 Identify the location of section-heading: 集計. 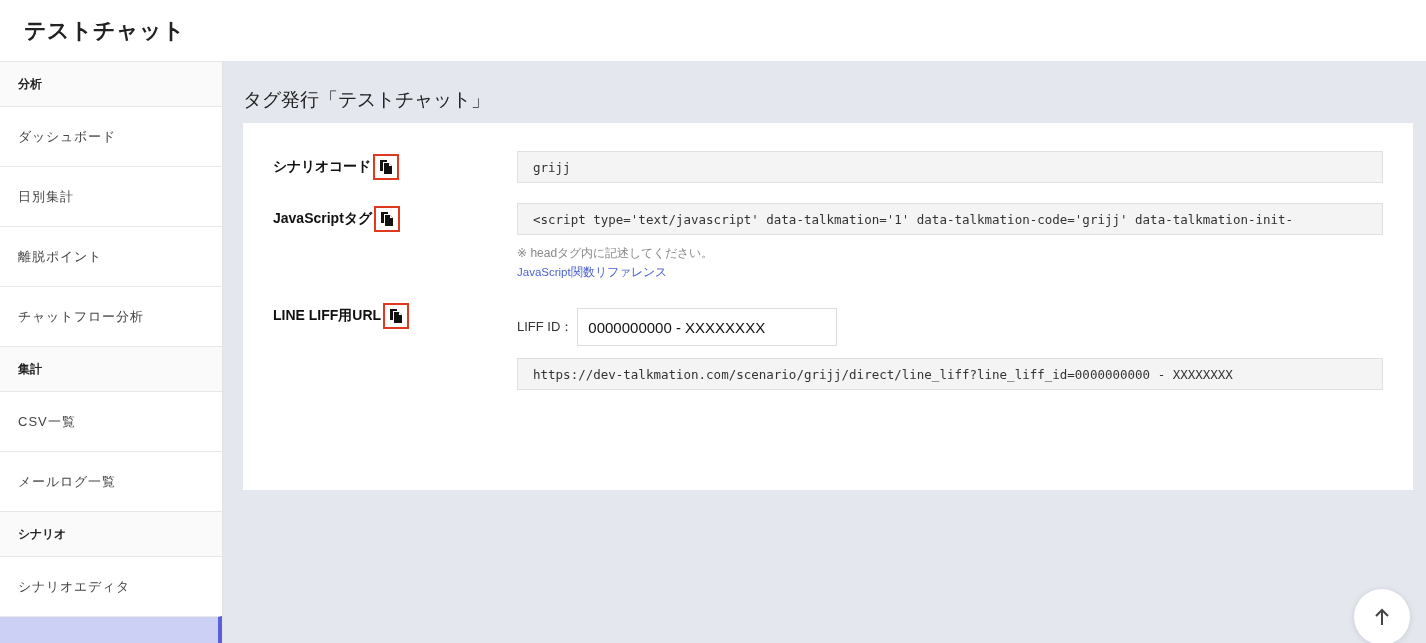
(111, 368).